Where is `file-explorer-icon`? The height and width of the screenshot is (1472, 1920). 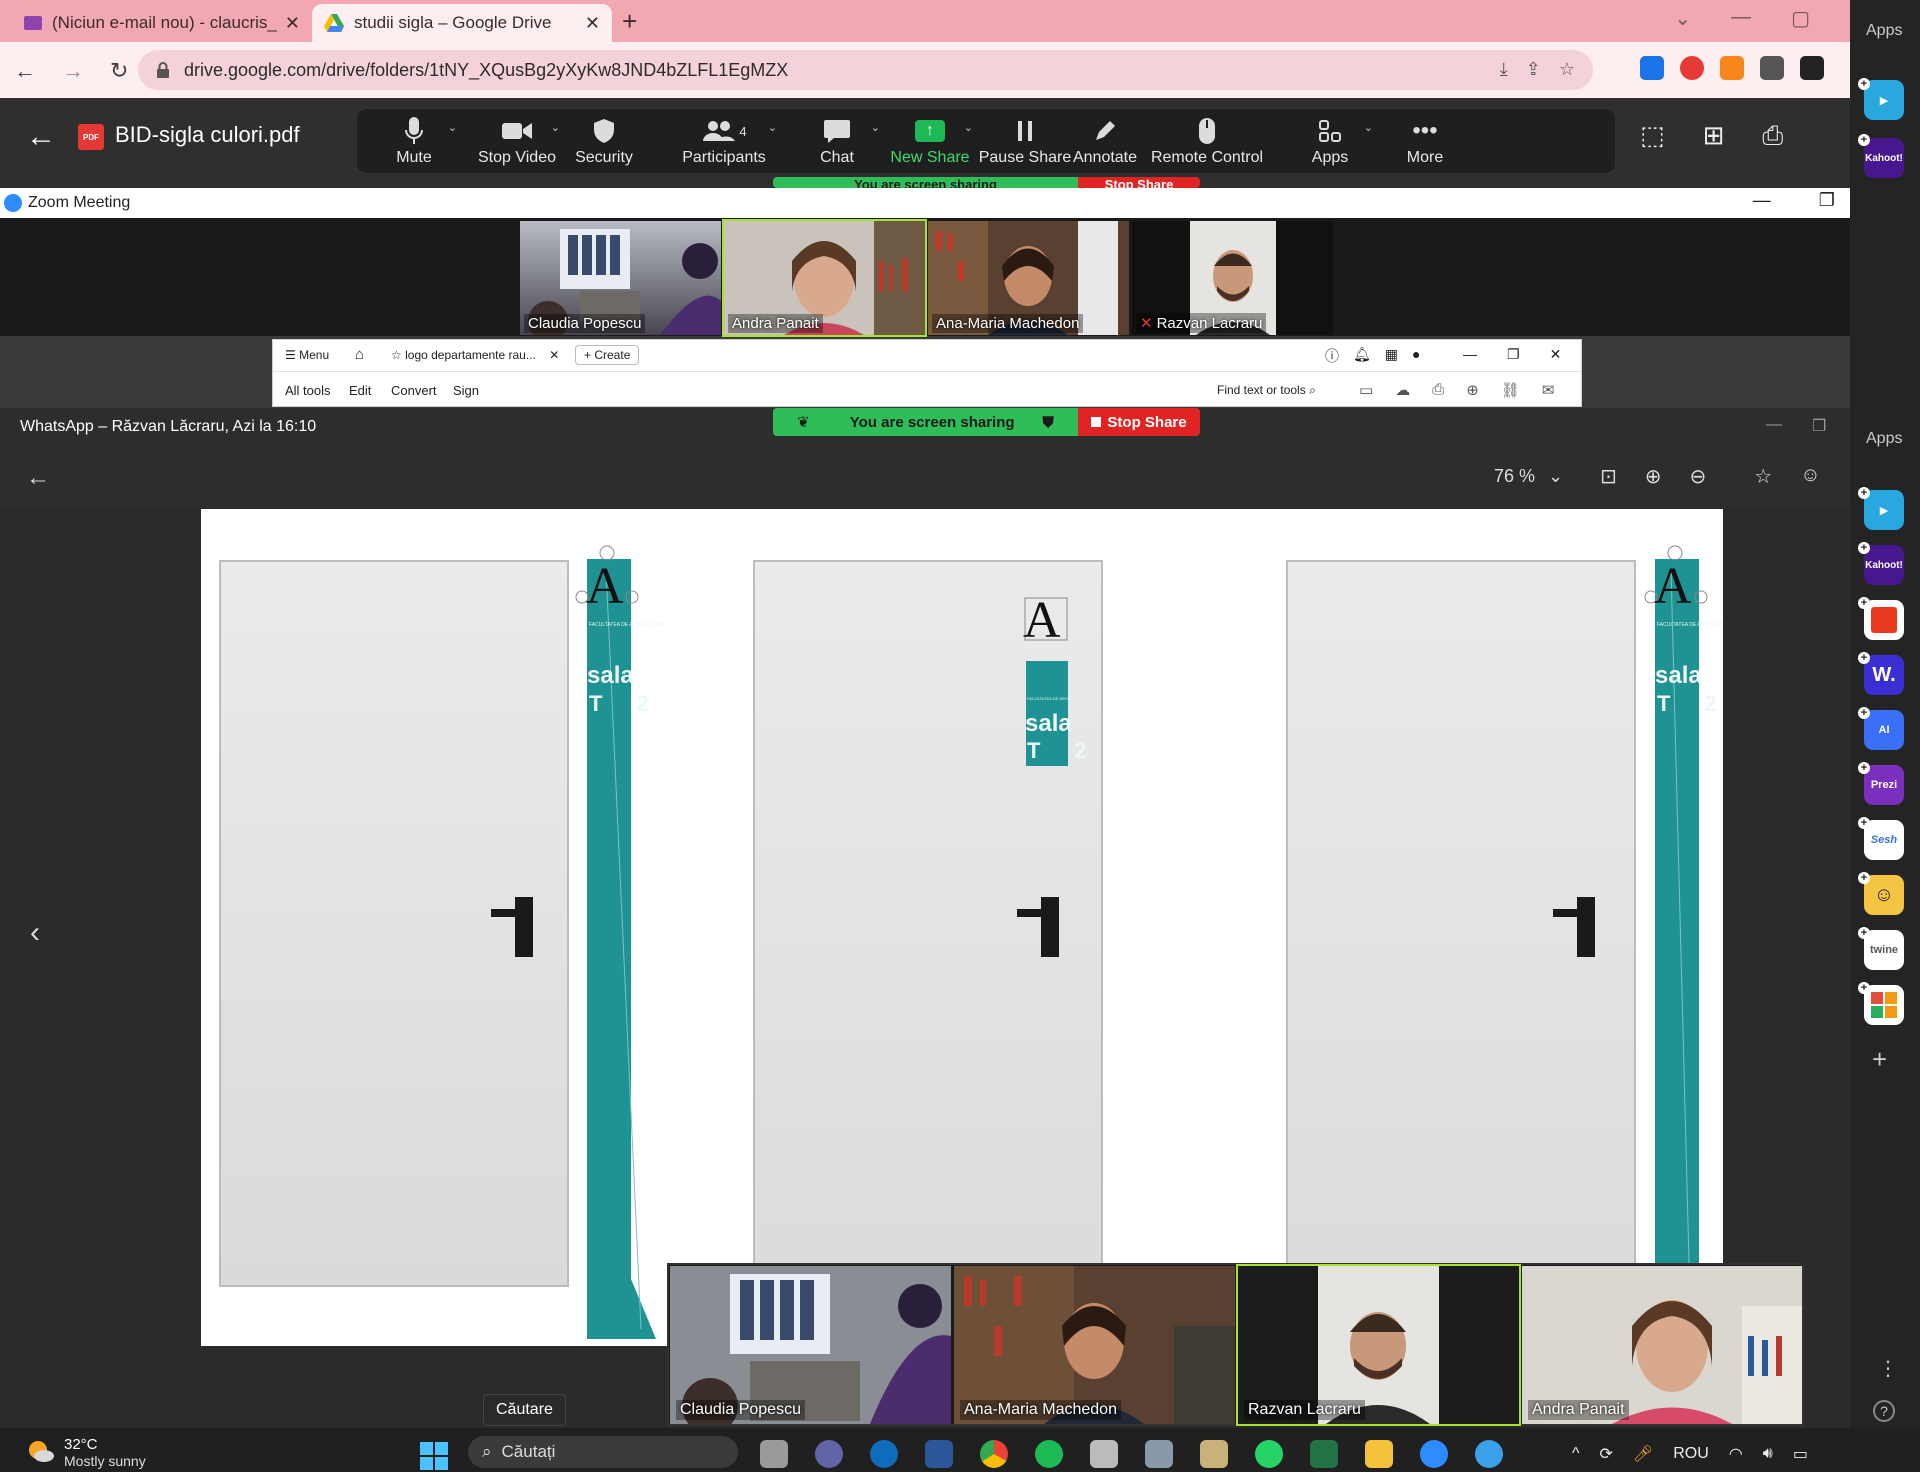 file-explorer-icon is located at coordinates (1379, 1454).